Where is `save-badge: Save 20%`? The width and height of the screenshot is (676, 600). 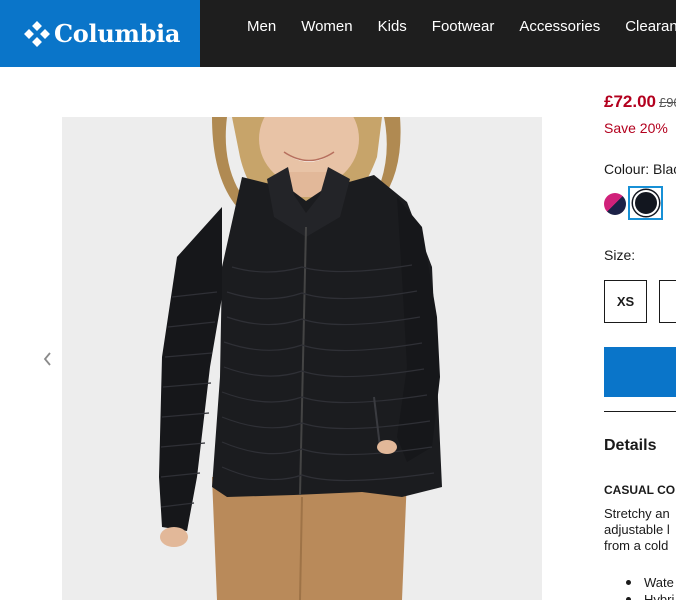
save-badge: Save 20% is located at coordinates (636, 128).